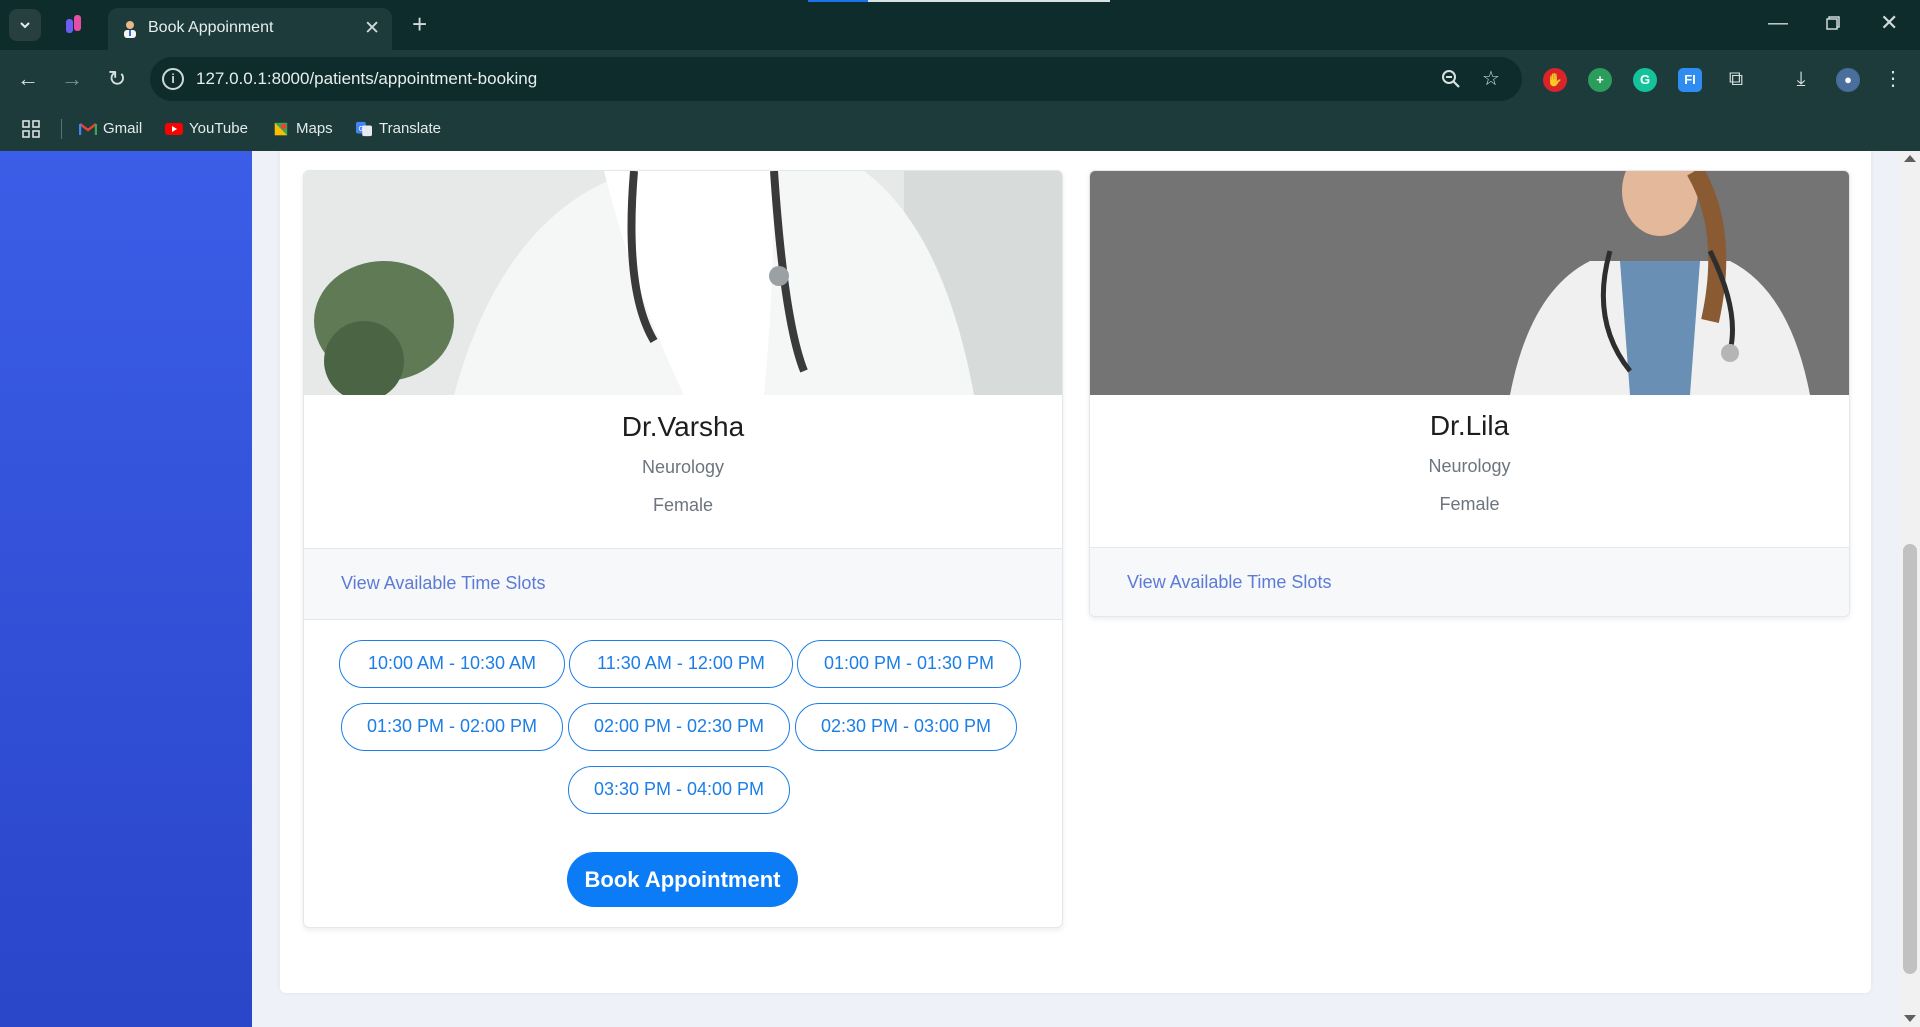  I want to click on bookmark-gmail: Gmail, so click(110, 128).